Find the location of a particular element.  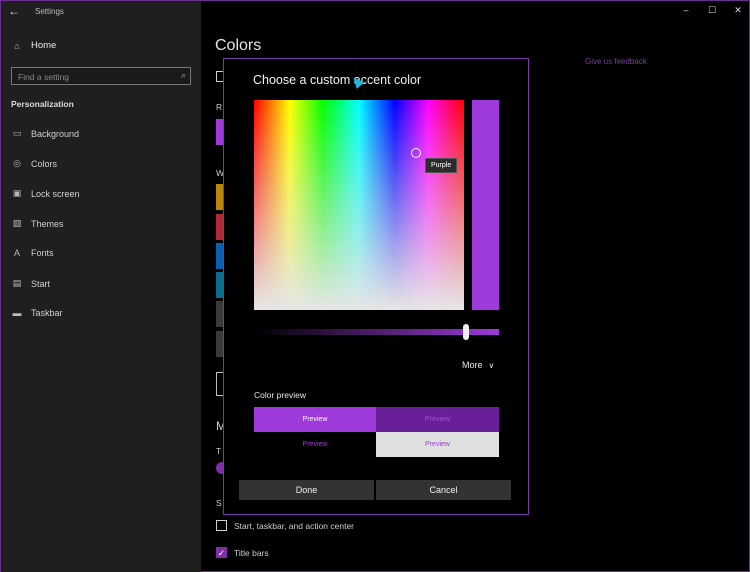

sidebar-item-label: Themes is located at coordinates (47, 223).